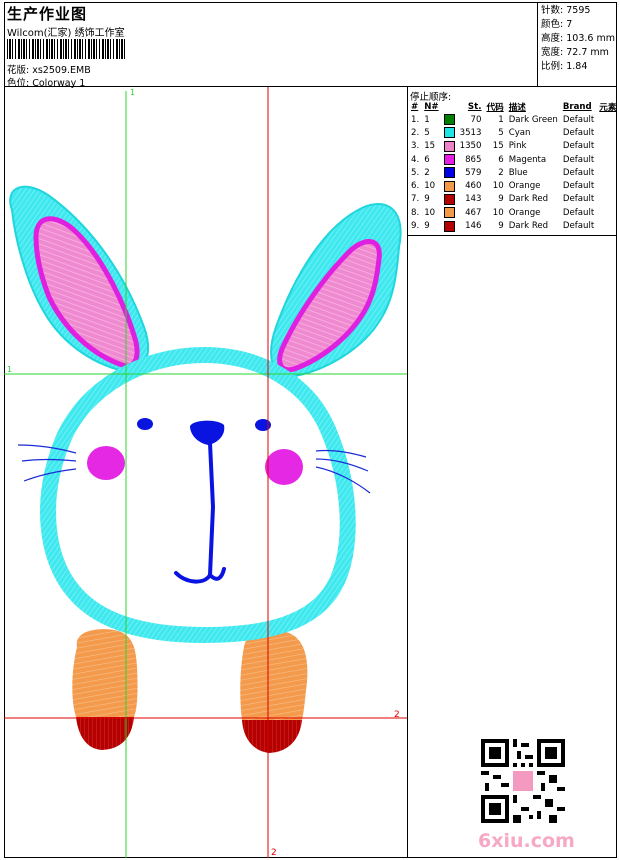 This screenshot has width=620, height=860. I want to click on needle-cell: 6, so click(427, 159).